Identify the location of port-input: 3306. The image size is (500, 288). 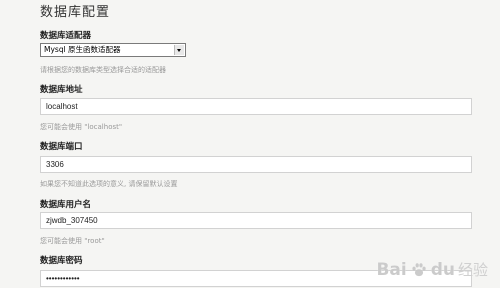
(256, 164).